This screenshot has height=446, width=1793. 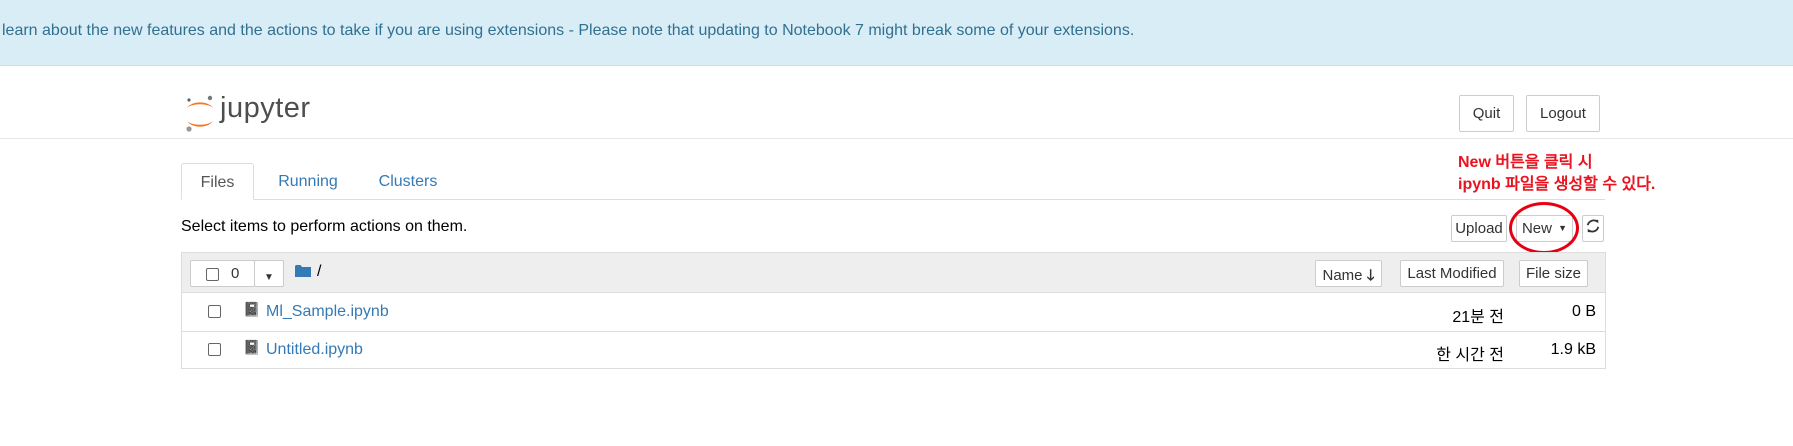 I want to click on sort-modified-button: Last Modified, so click(x=1452, y=273).